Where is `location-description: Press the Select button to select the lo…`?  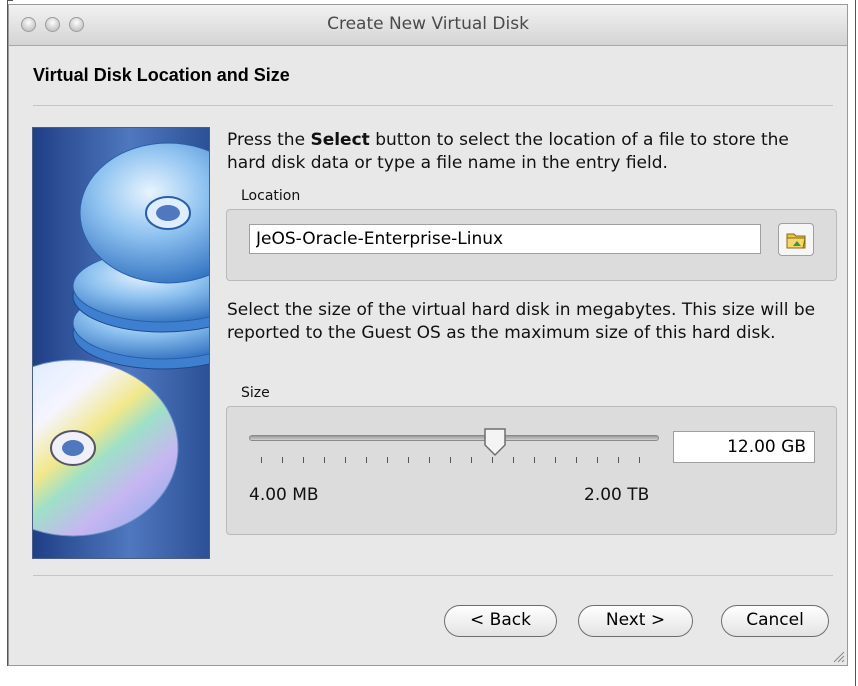
location-description: Press the Select button to select the lo… is located at coordinates (527, 152).